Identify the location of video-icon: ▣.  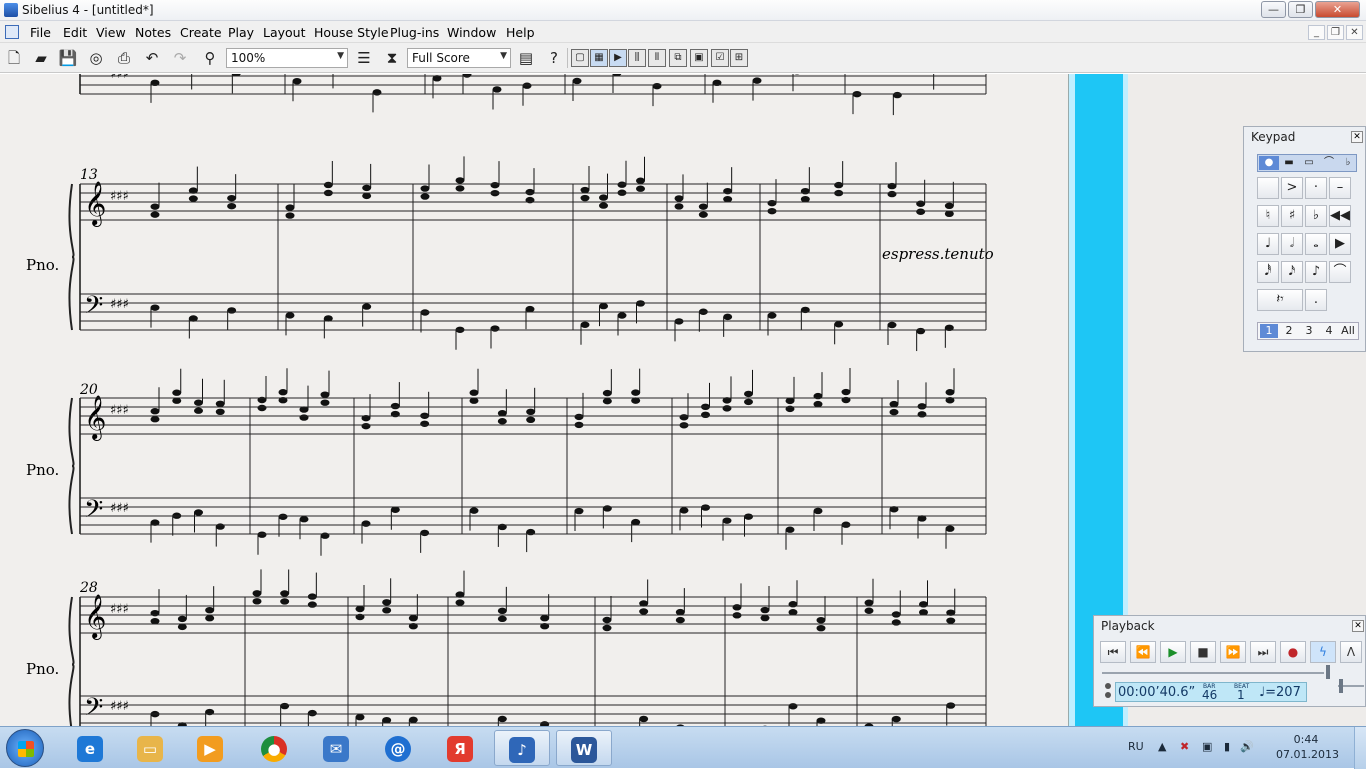
(699, 58).